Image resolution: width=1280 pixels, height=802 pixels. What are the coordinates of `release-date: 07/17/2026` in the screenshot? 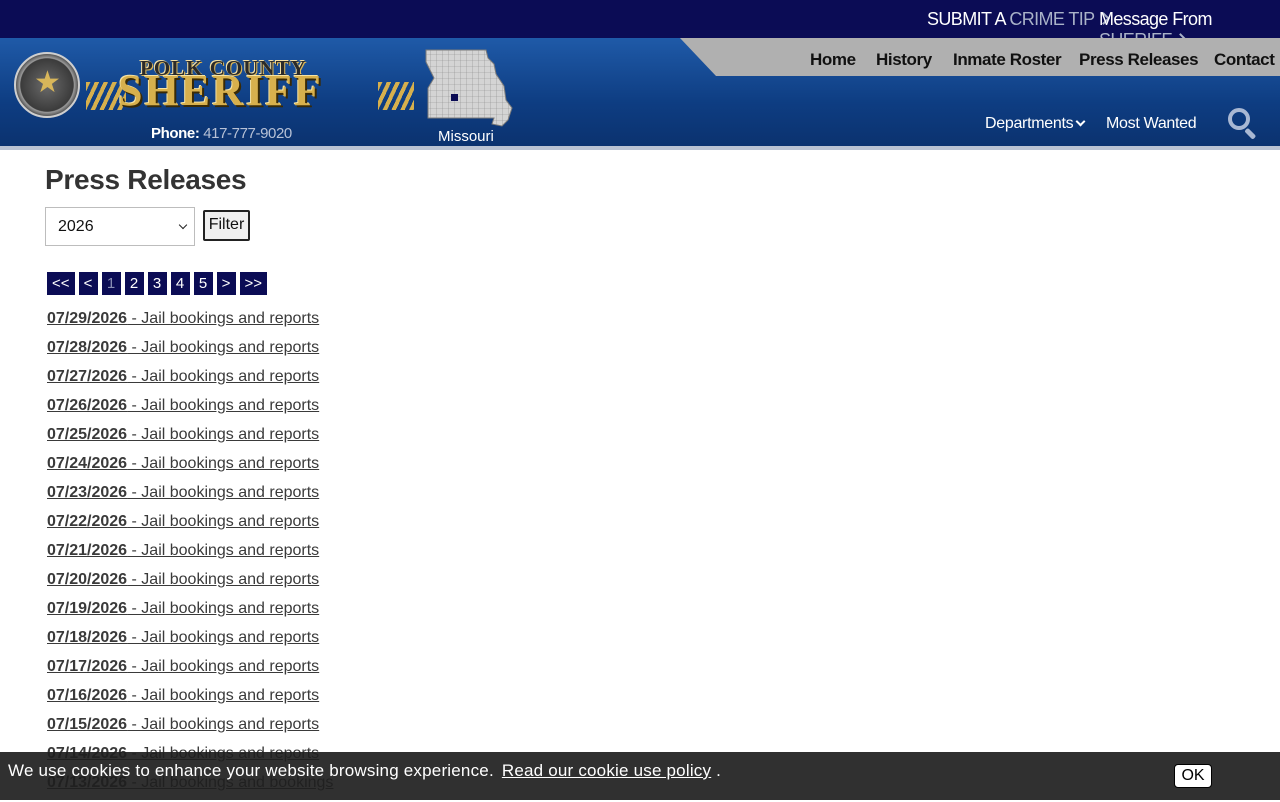 It's located at (87, 666).